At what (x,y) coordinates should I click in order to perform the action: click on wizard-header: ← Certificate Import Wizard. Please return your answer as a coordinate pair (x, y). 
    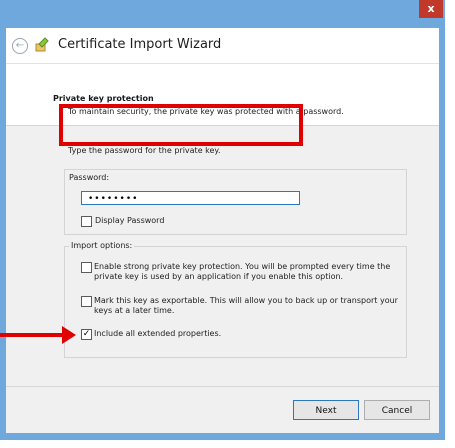
    Looking at the image, I should click on (222, 46).